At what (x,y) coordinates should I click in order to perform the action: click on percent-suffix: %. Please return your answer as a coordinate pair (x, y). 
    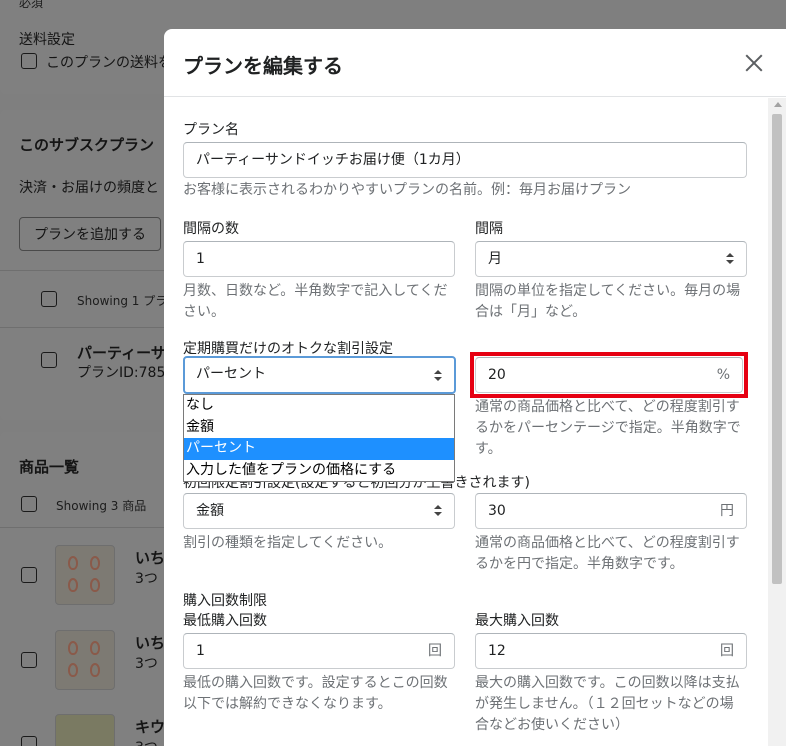
    Looking at the image, I should click on (723, 375).